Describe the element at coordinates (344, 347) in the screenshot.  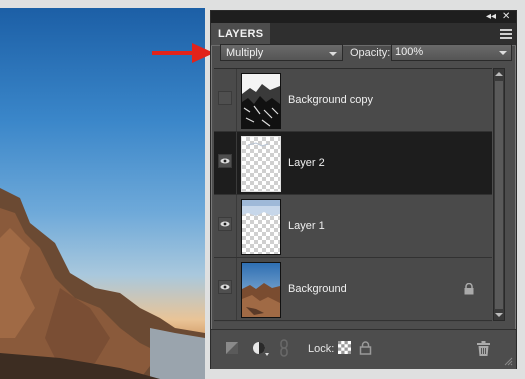
I see `lock-transparent-icon` at that location.